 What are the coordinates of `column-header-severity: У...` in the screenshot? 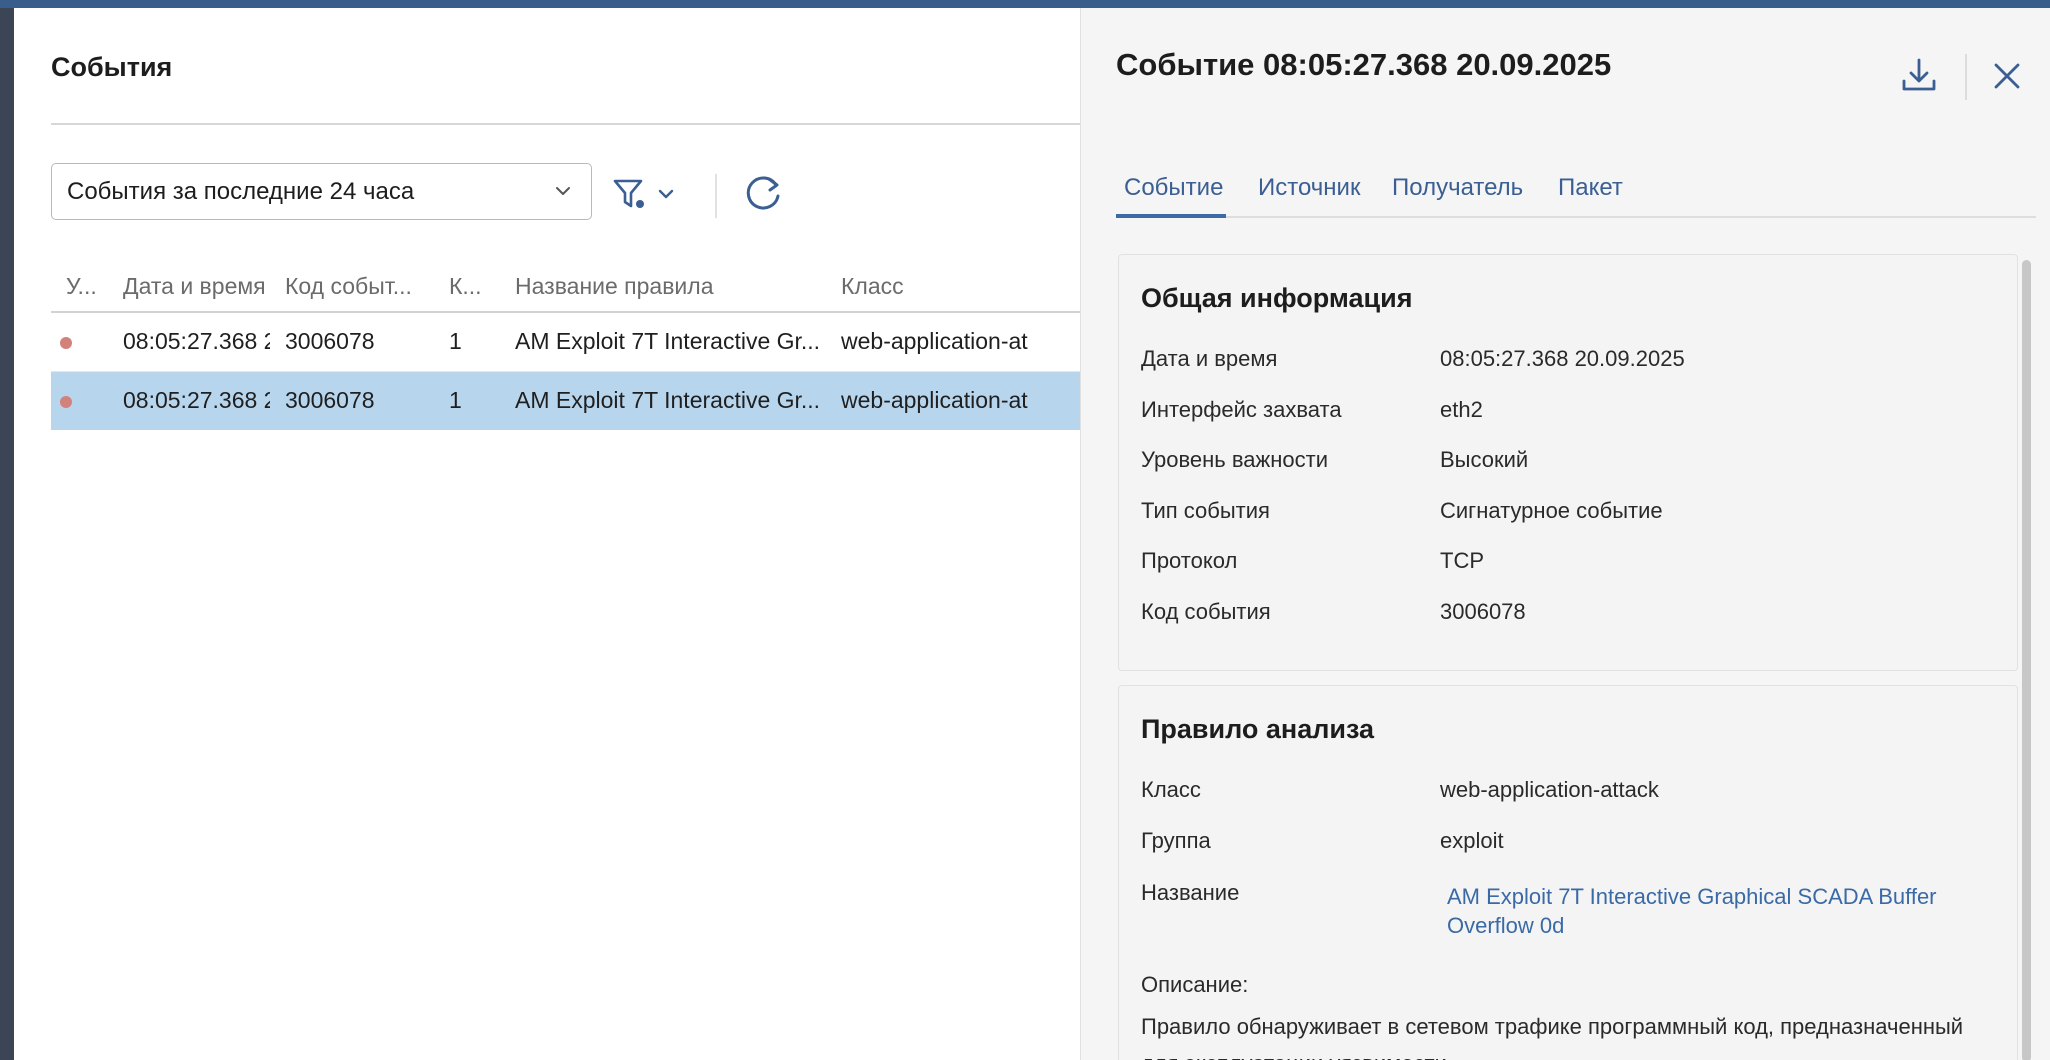 It's located at (79, 287).